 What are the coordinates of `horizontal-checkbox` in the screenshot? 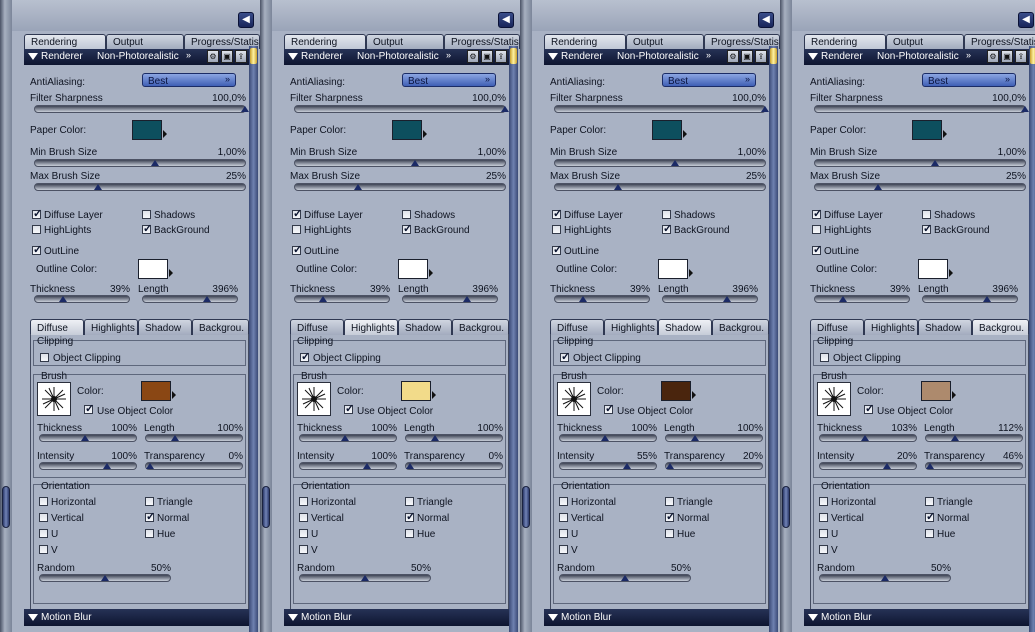 It's located at (563, 501).